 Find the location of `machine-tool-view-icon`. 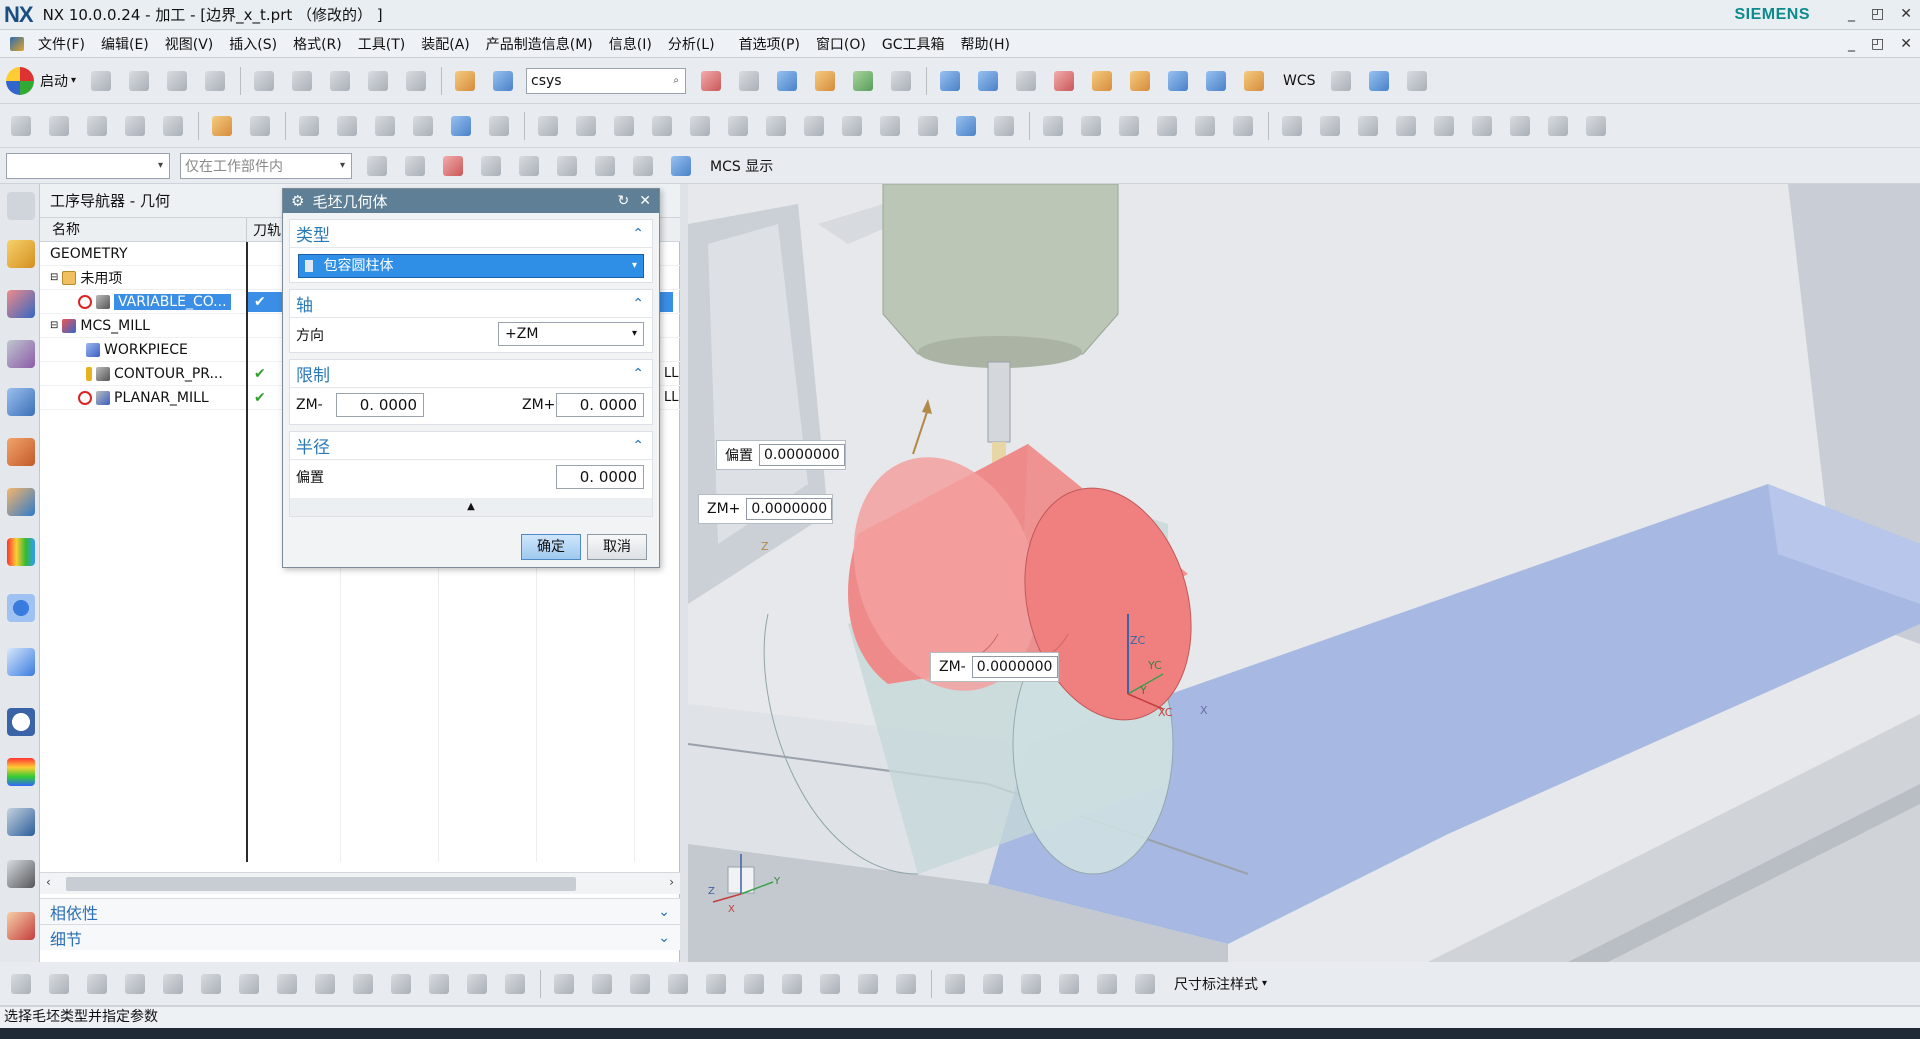

machine-tool-view-icon is located at coordinates (586, 126).